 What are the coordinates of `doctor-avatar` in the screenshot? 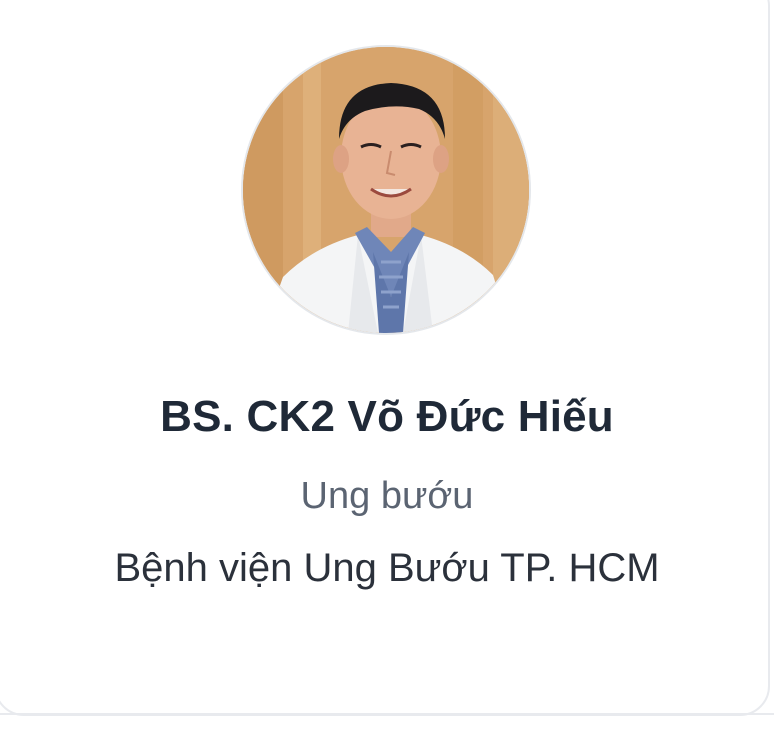 It's located at (386, 190).